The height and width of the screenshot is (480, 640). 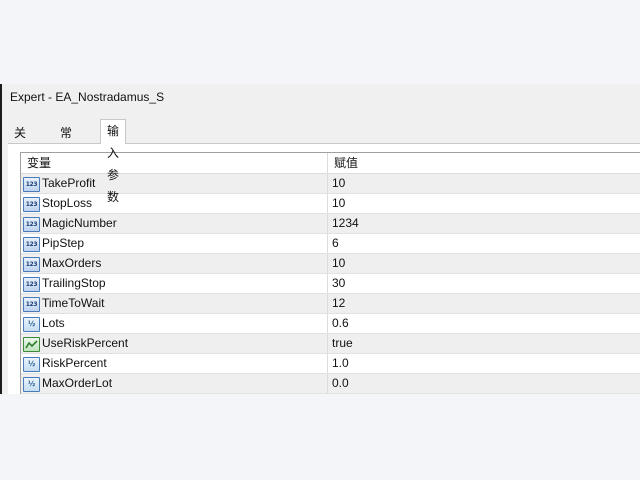 I want to click on column-header-value: 赋值, so click(x=346, y=163).